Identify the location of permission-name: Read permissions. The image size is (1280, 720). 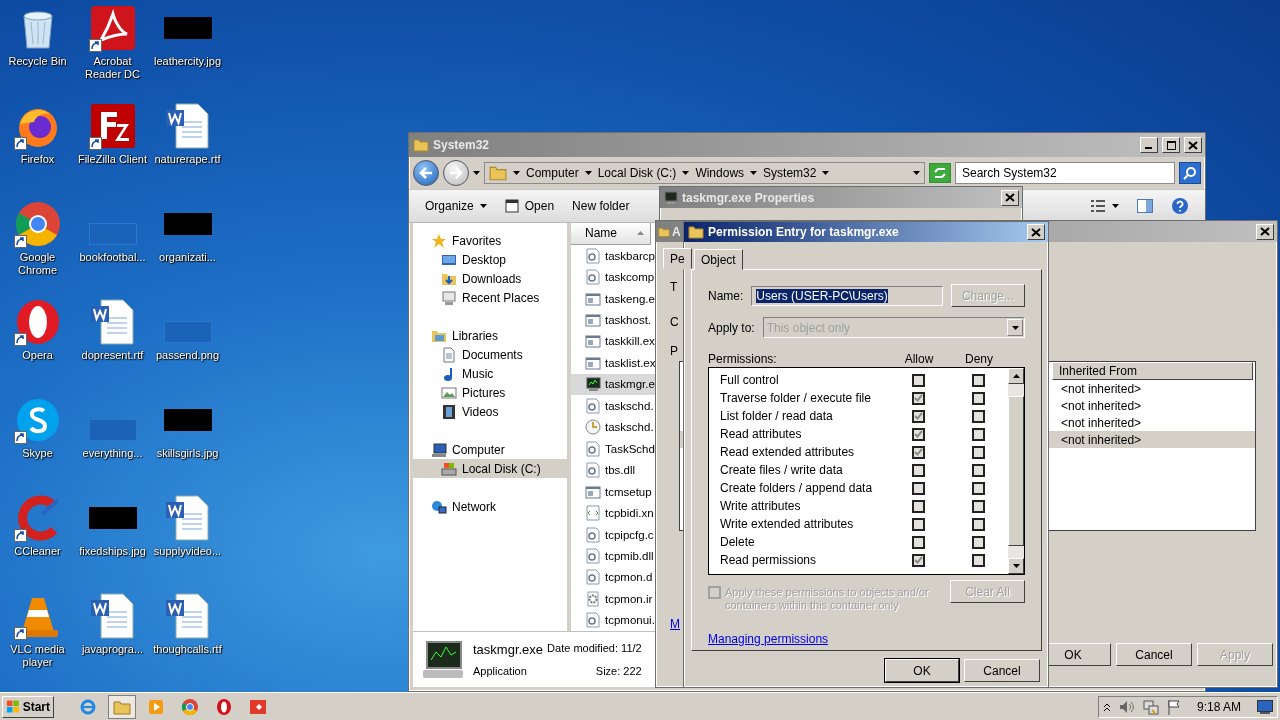
(769, 560).